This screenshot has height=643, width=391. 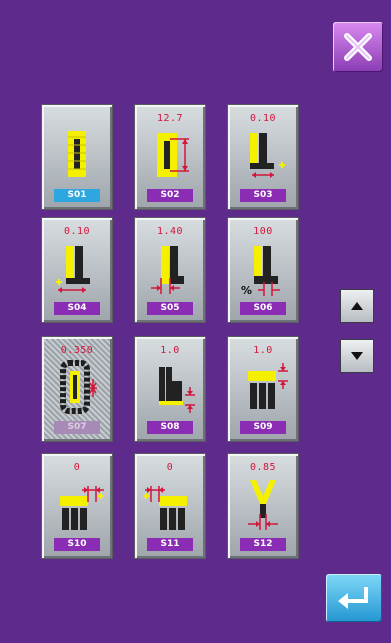 I want to click on bar-right-offset-icon, so click(x=82, y=508).